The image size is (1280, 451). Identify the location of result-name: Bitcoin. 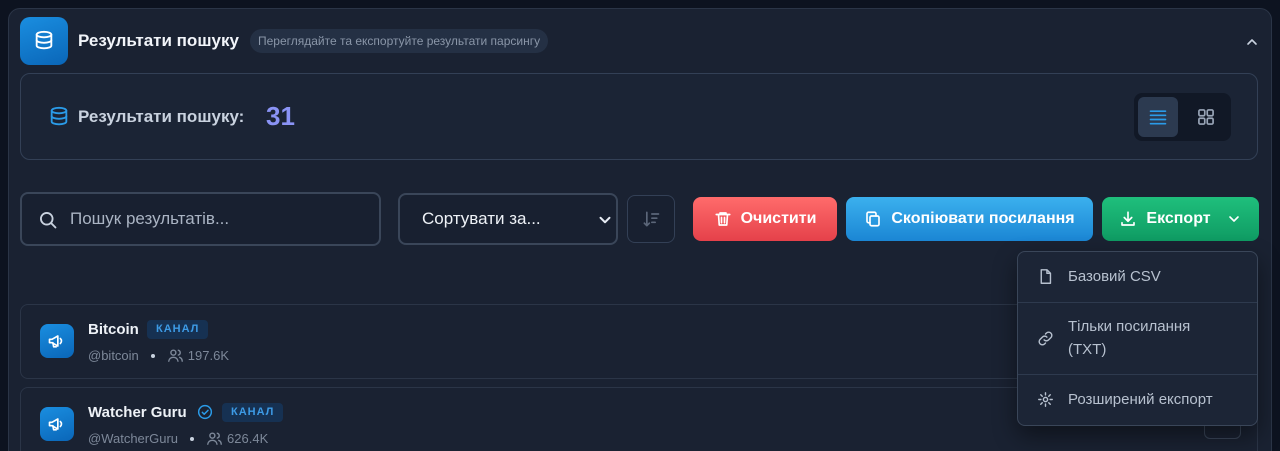
(113, 329).